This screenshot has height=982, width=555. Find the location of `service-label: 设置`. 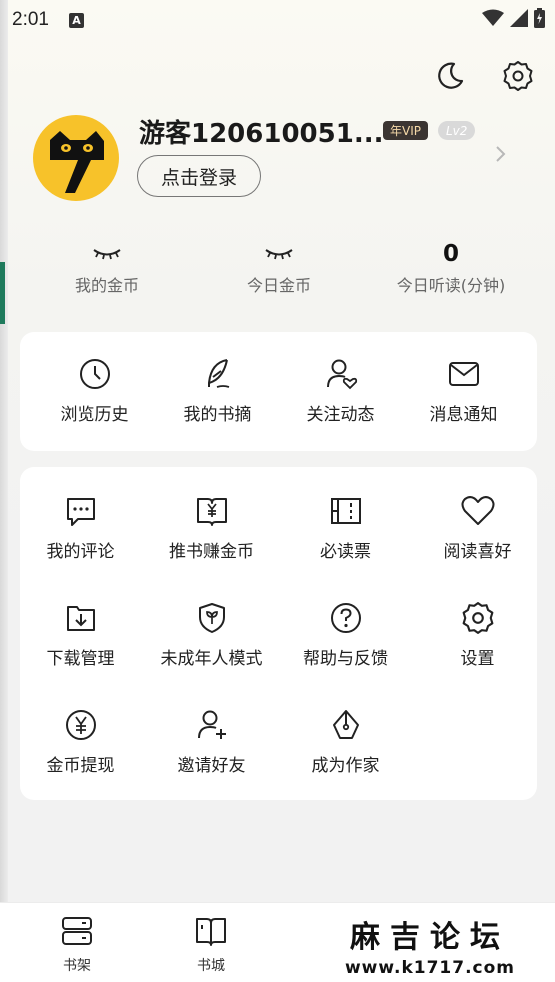

service-label: 设置 is located at coordinates (477, 659).